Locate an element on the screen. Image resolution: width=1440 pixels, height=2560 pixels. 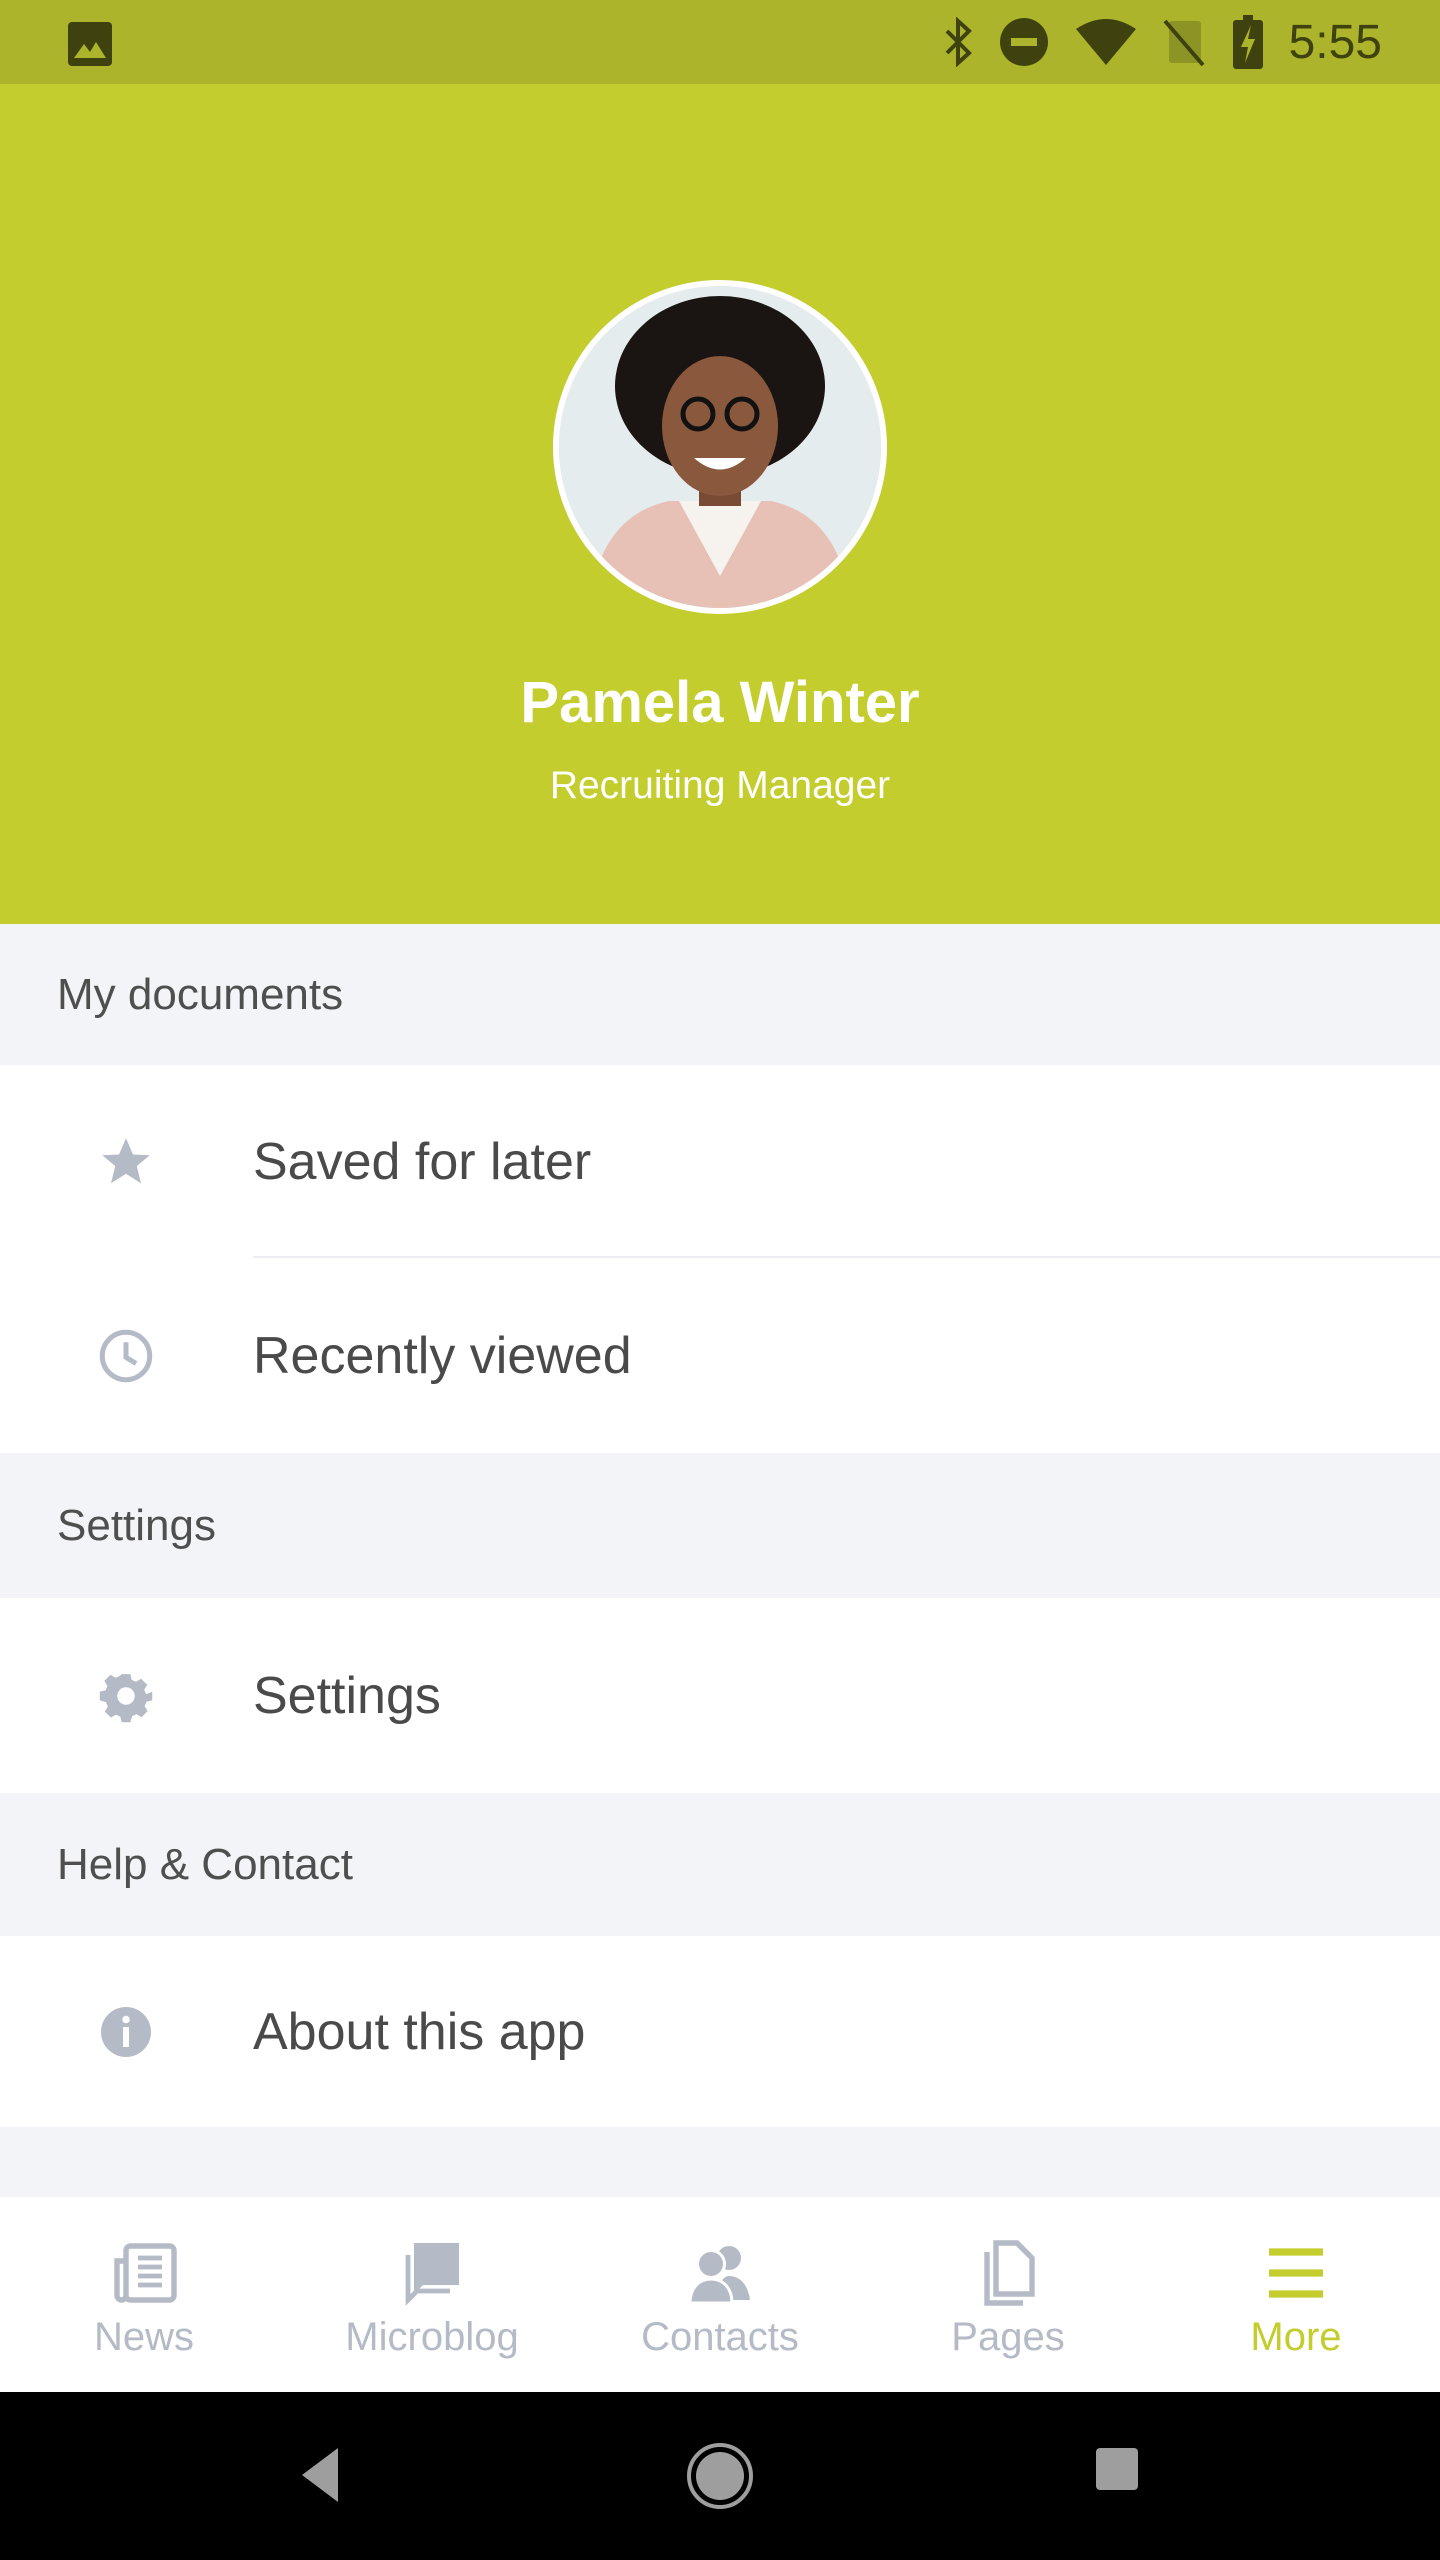
menu-item-settings: Settings is located at coordinates (720, 1695).